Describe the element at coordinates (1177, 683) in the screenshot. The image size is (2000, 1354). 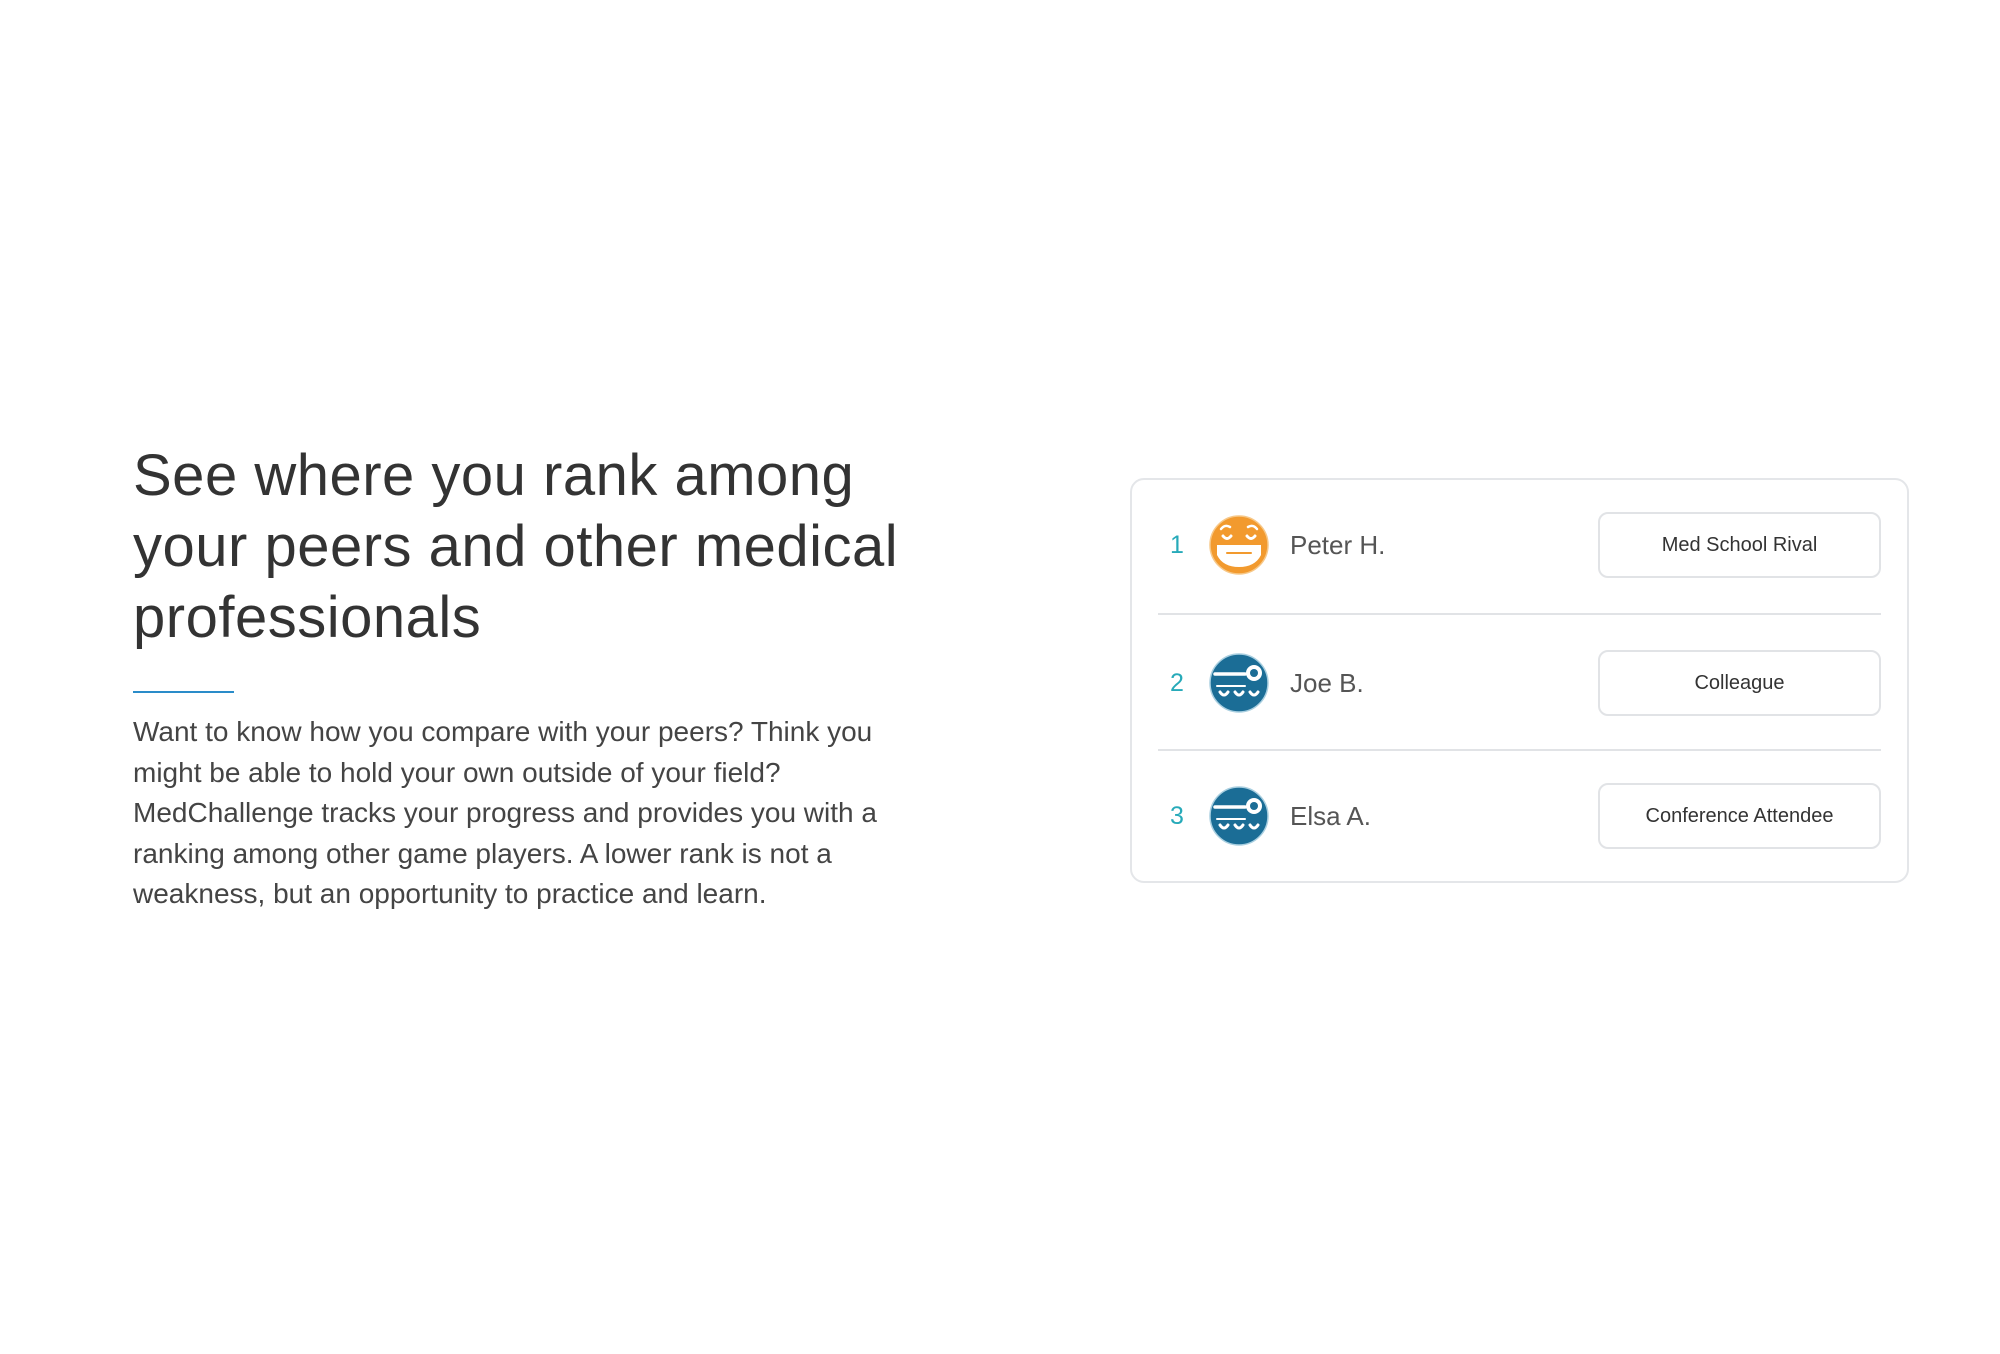
I see `rank-number: 2` at that location.